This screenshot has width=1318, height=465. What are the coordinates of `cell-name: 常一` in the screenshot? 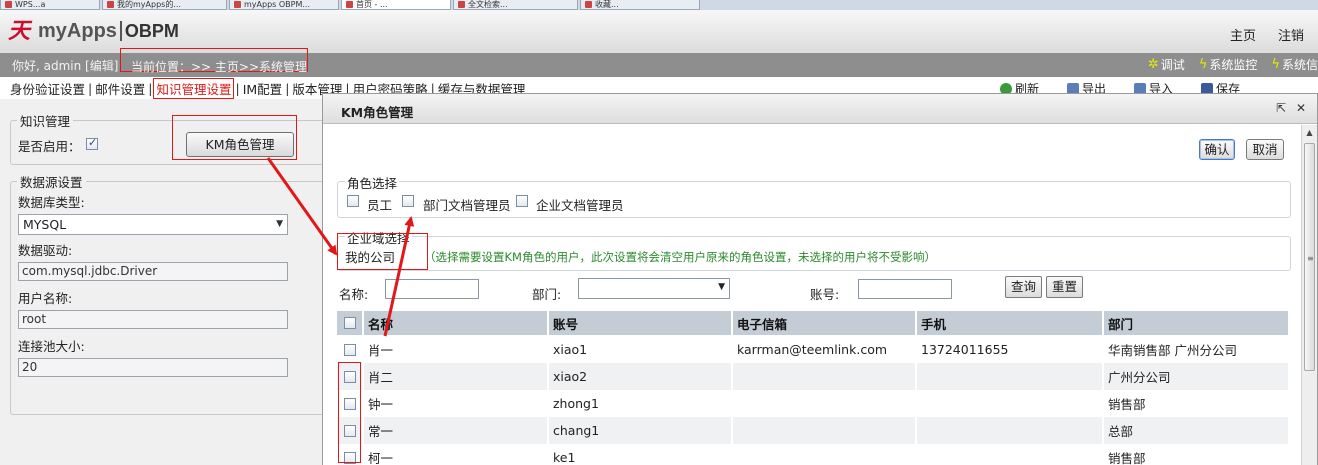 It's located at (456, 430).